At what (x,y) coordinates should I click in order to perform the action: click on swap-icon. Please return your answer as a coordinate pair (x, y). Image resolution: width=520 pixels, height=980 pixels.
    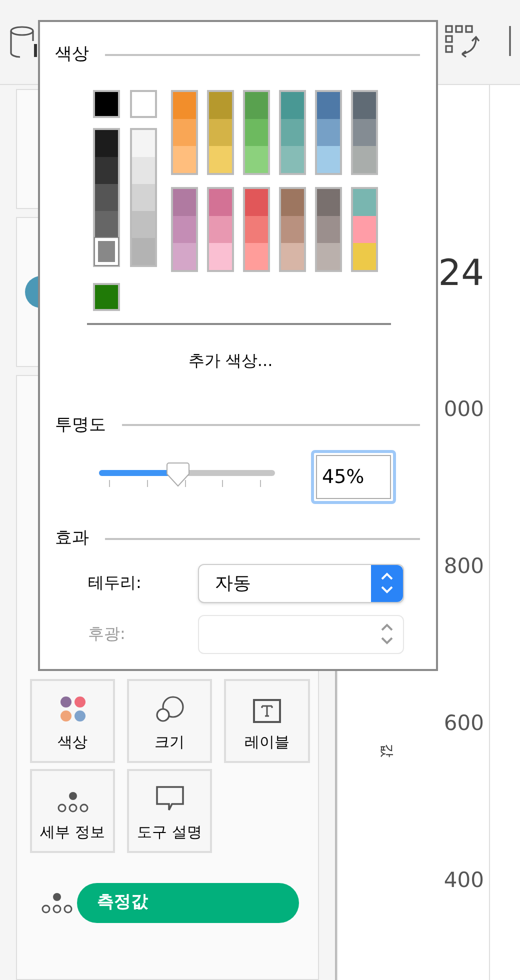
    Looking at the image, I should click on (462, 42).